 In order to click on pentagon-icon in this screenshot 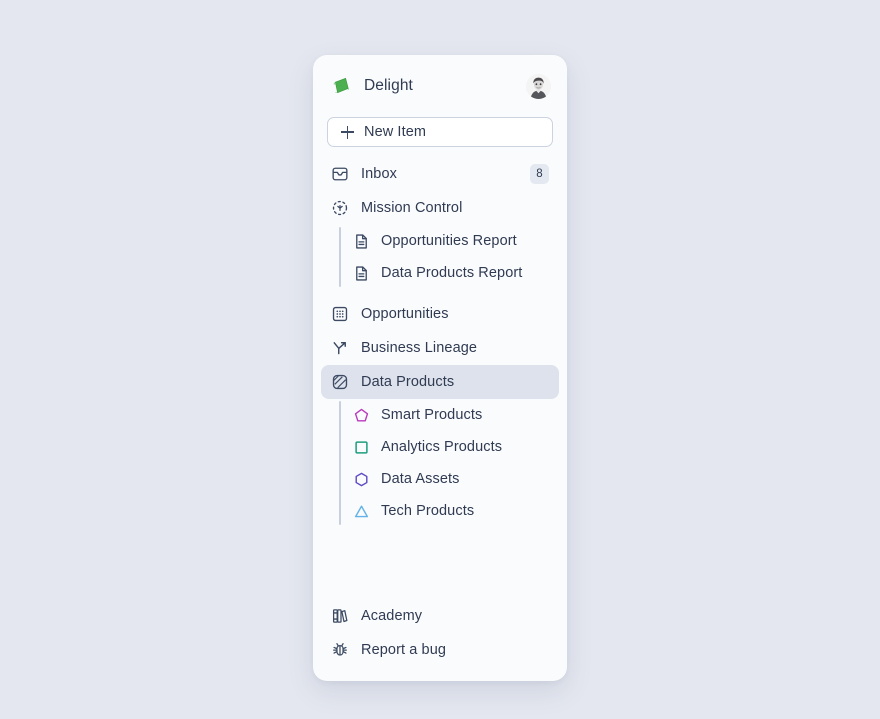, I will do `click(361, 415)`.